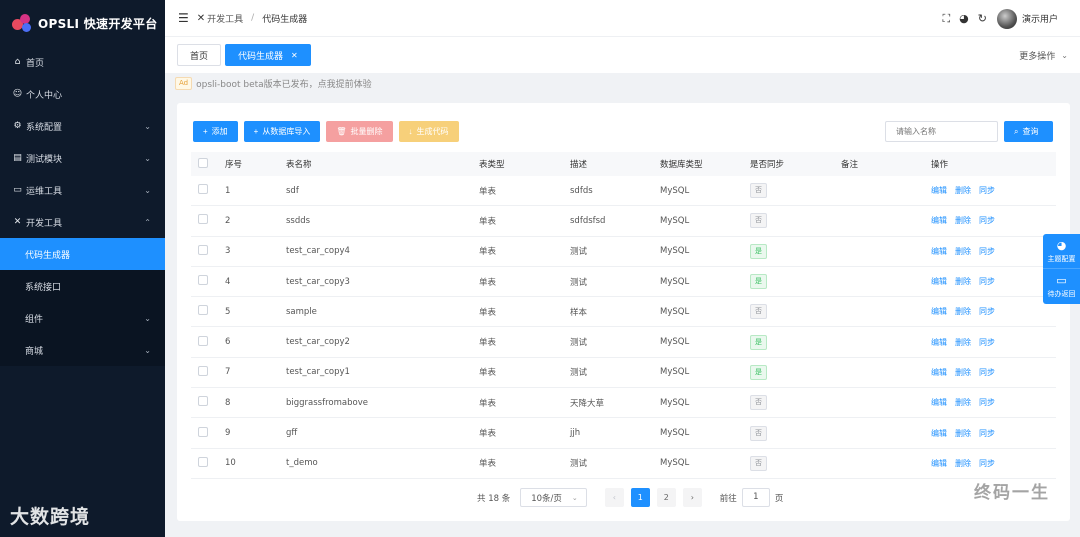  Describe the element at coordinates (627, 83) in the screenshot. I see `announcement-bar: Ad opsli-boot beta版本已发布，点我提前体验` at that location.